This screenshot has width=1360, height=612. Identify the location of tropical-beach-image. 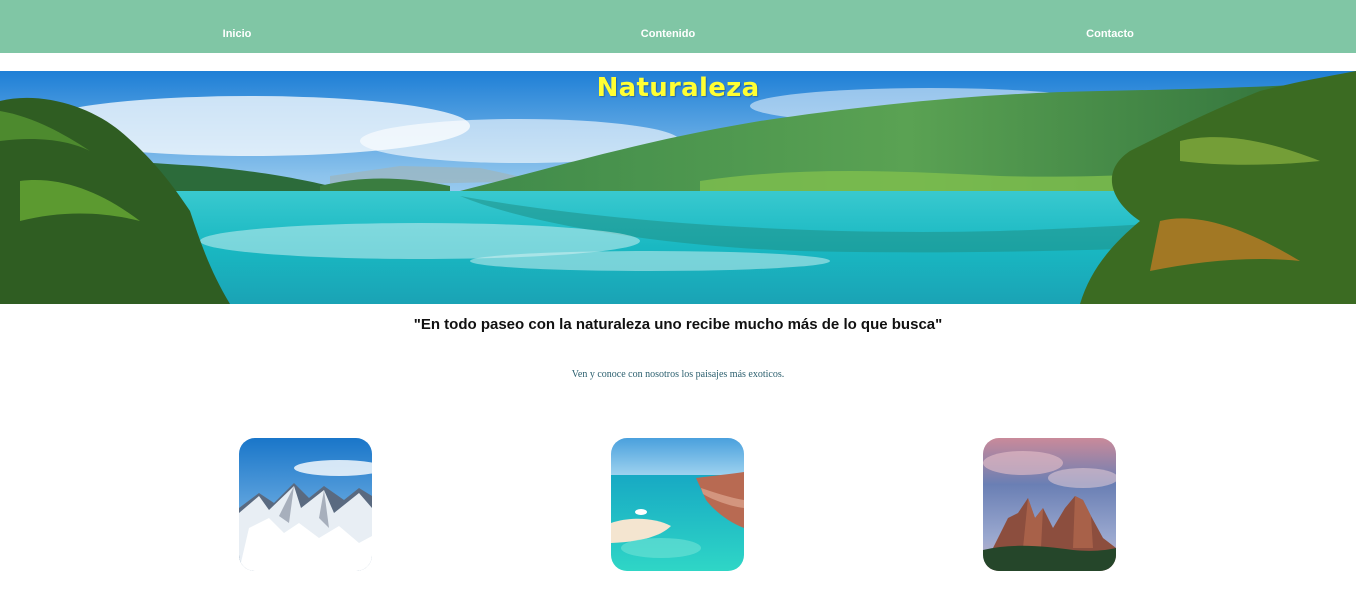
(677, 504).